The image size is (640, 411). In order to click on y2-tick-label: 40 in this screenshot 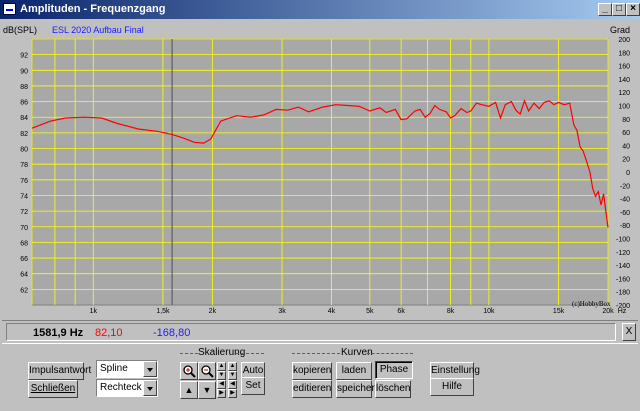, I will do `click(626, 146)`.